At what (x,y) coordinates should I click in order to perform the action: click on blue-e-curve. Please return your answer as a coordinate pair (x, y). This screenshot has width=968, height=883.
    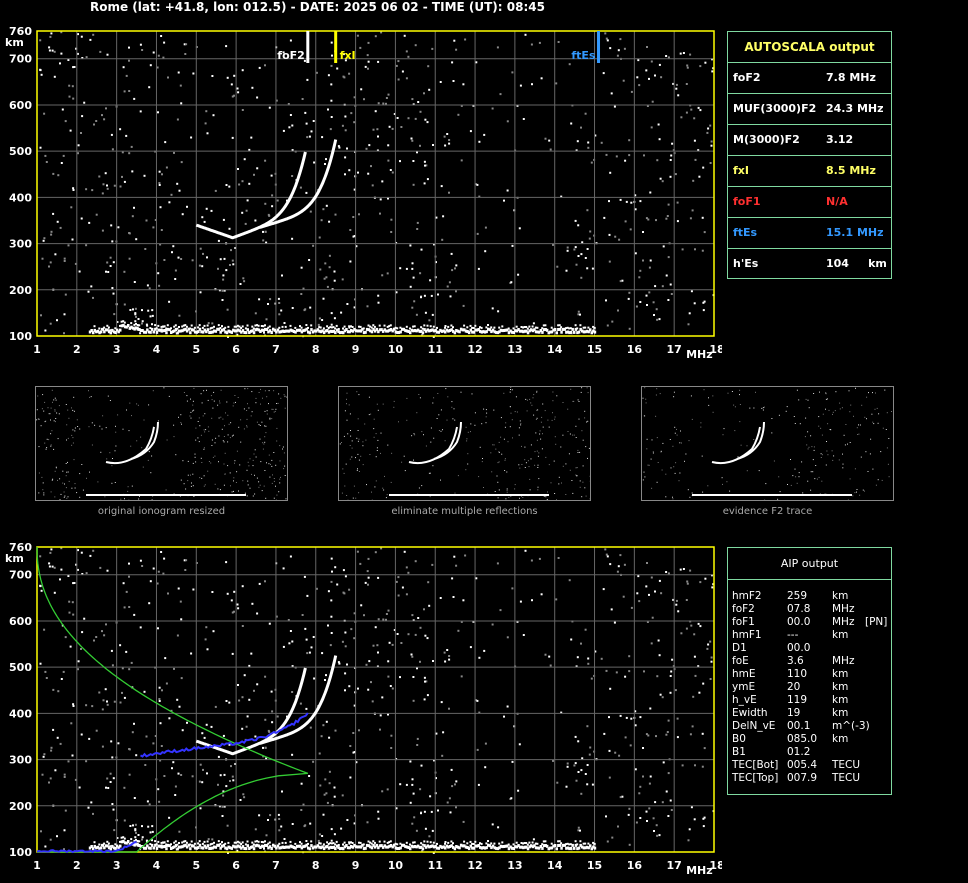
    Looking at the image, I should click on (86, 847).